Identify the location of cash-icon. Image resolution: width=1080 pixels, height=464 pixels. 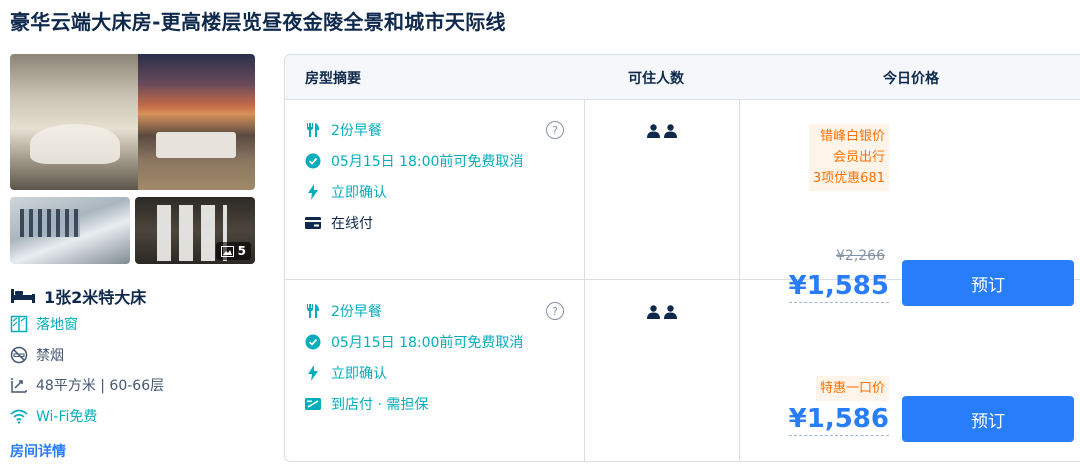
(313, 404).